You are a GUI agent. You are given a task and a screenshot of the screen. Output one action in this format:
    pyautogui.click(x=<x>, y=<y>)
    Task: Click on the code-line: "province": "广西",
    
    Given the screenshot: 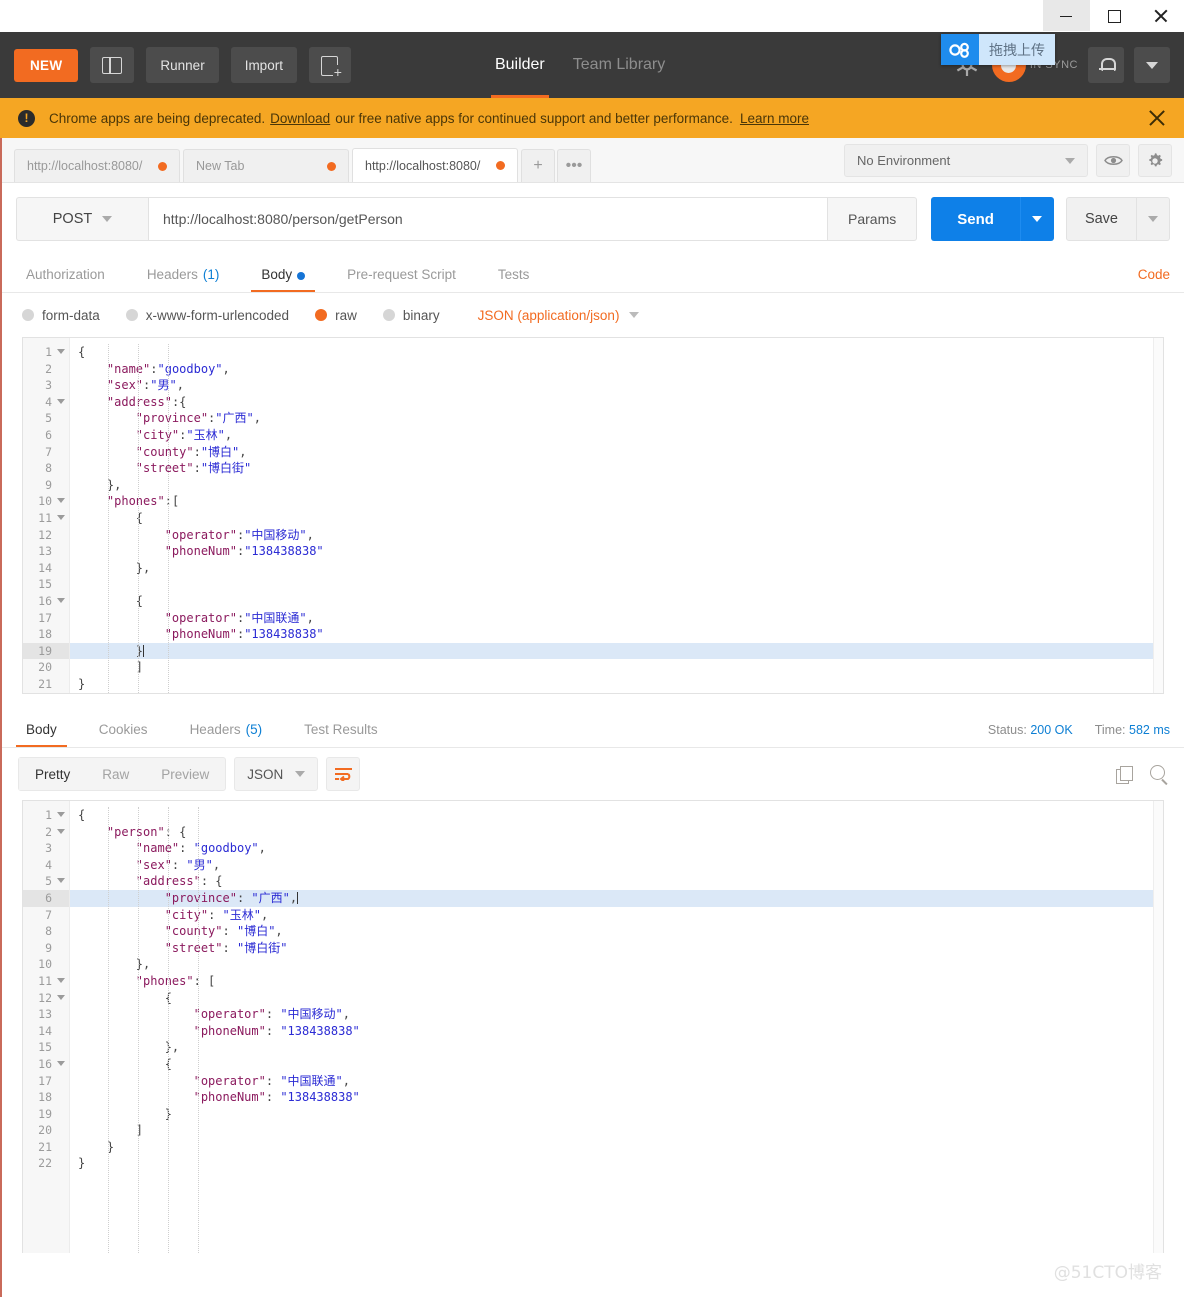 What is the action you would take?
    pyautogui.click(x=616, y=898)
    